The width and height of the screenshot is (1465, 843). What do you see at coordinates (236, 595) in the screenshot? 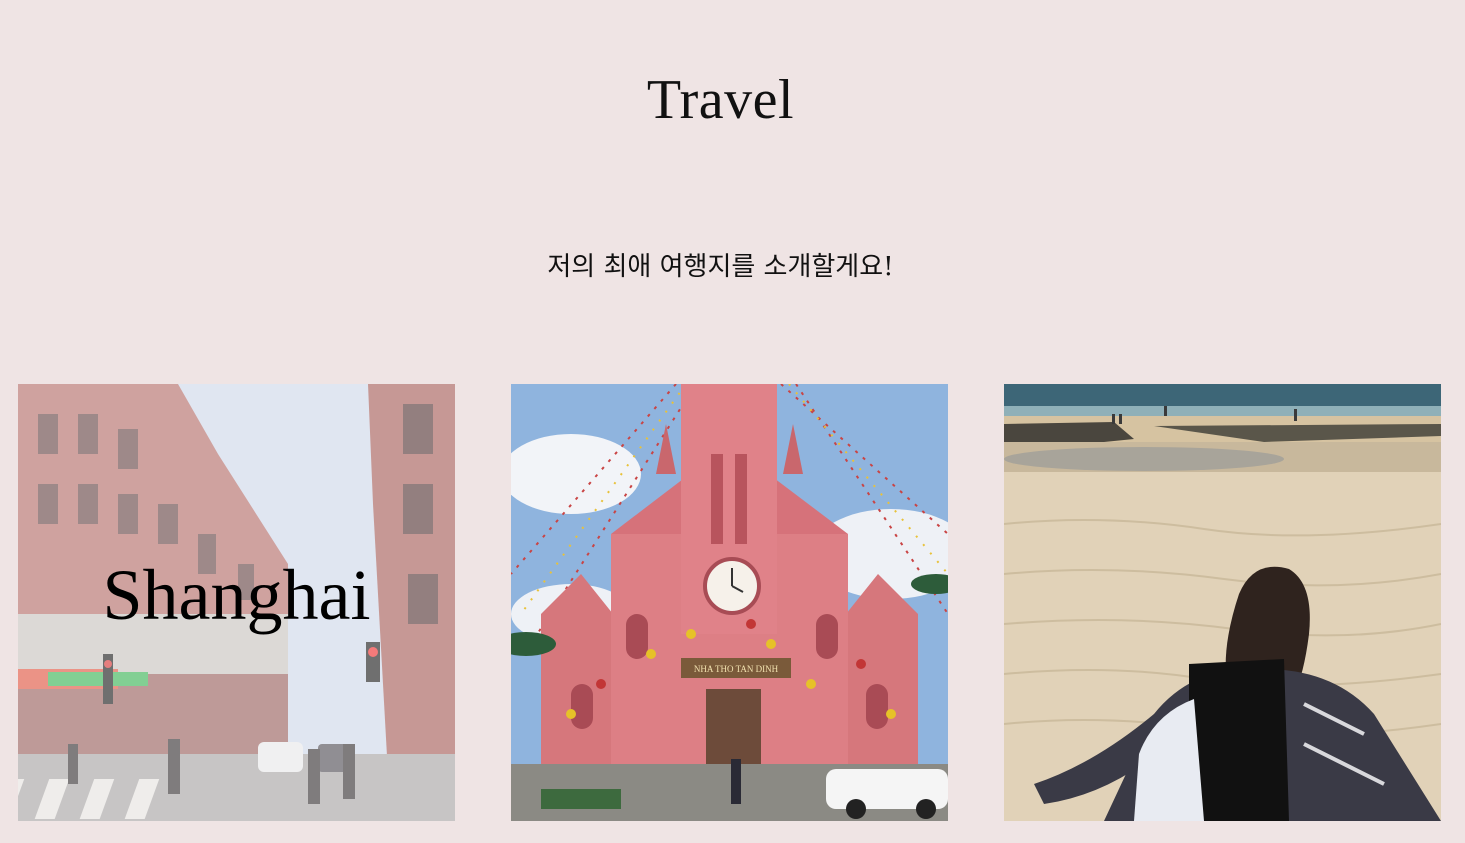
I see `card-label-shanghai: Shanghai` at bounding box center [236, 595].